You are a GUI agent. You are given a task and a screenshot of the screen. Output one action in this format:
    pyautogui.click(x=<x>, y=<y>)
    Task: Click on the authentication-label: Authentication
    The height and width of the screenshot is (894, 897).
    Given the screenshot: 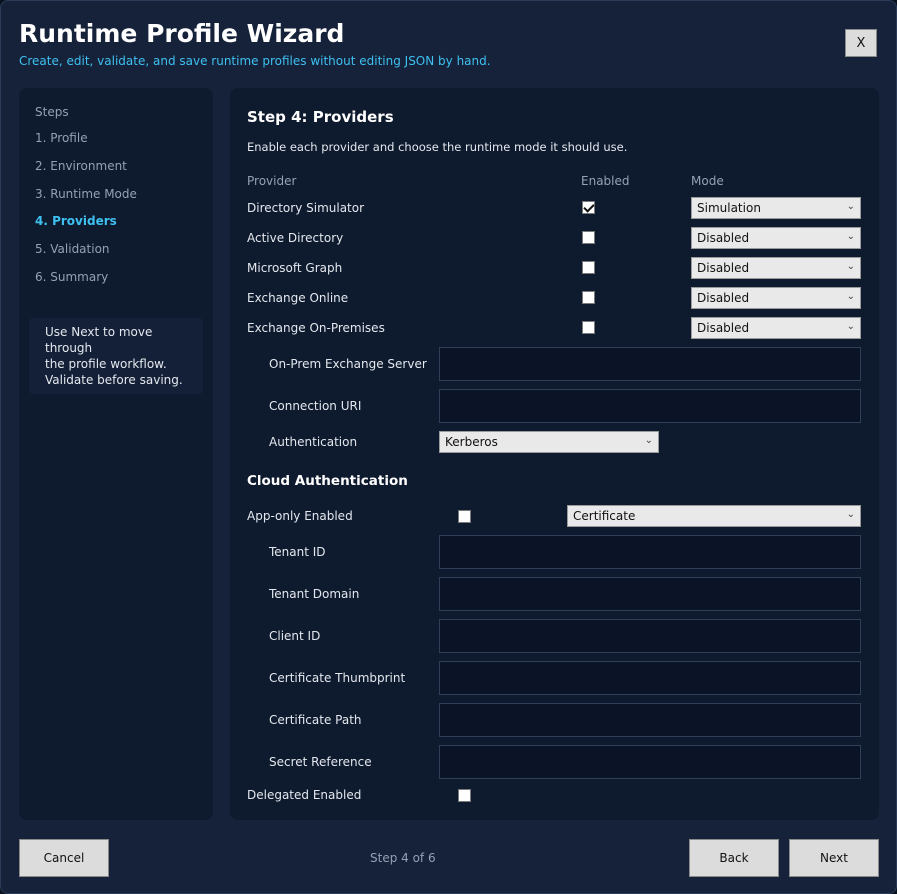 What is the action you would take?
    pyautogui.click(x=313, y=442)
    